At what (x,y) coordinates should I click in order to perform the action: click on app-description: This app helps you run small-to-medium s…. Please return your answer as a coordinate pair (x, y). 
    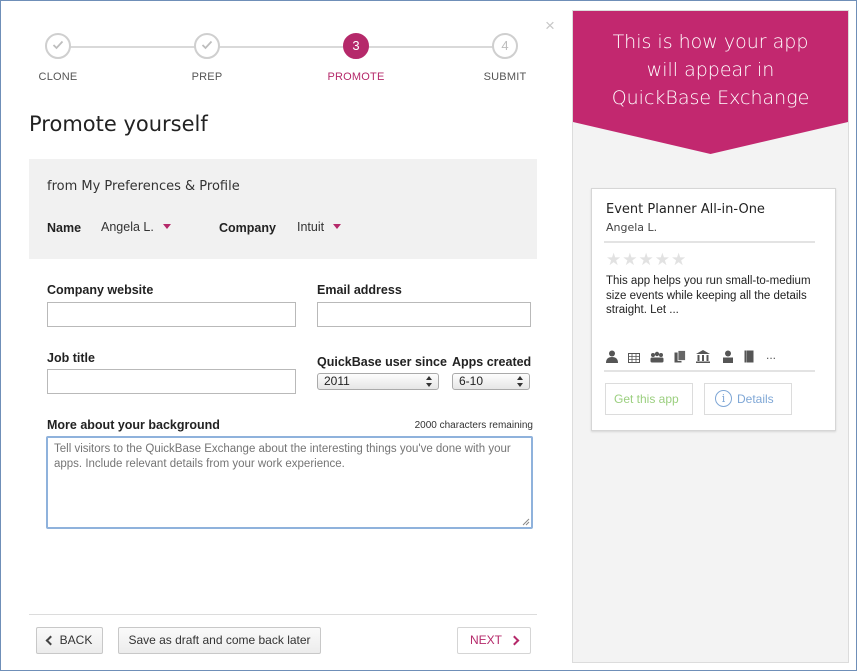
    Looking at the image, I should click on (708, 295).